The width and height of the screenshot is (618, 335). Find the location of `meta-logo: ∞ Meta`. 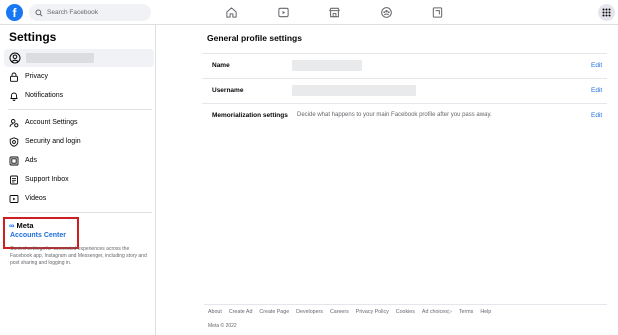

meta-logo: ∞ Meta is located at coordinates (21, 225).